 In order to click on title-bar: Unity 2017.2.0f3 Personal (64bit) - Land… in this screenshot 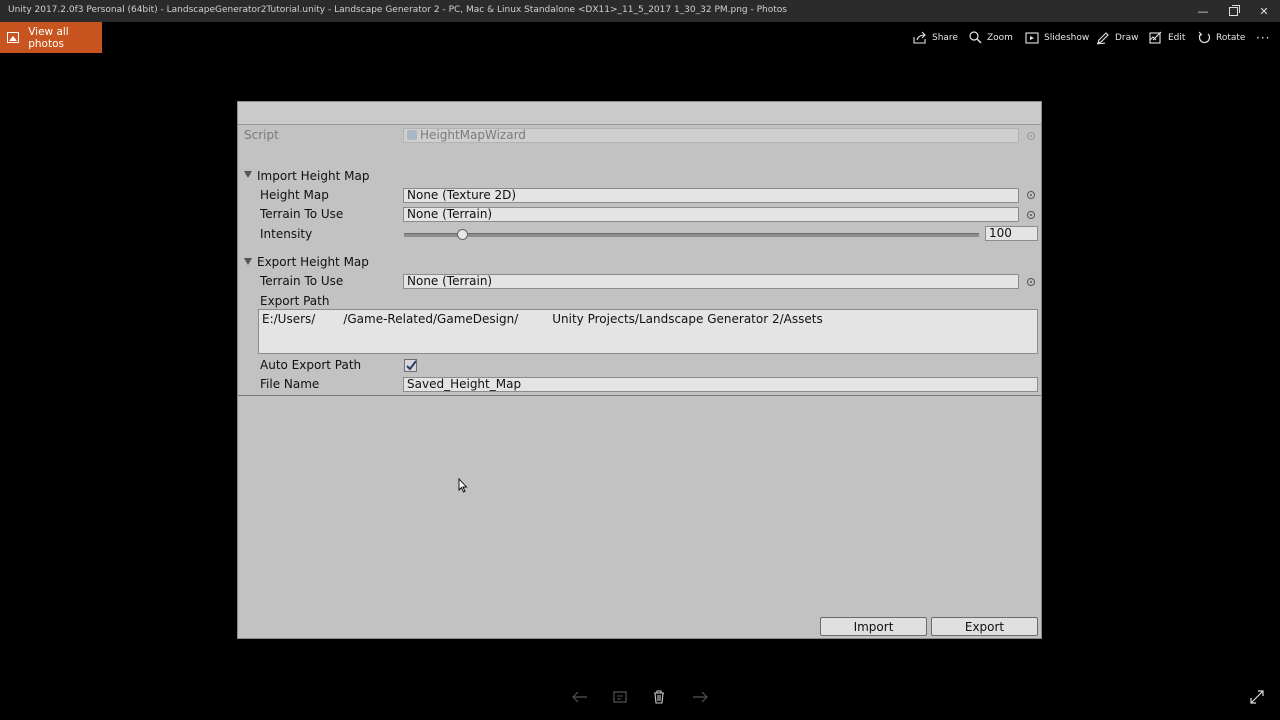, I will do `click(640, 11)`.